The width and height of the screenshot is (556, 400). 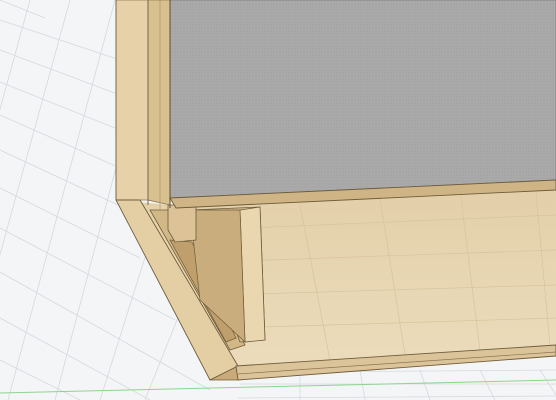 I want to click on left-upright-back, so click(x=132, y=100).